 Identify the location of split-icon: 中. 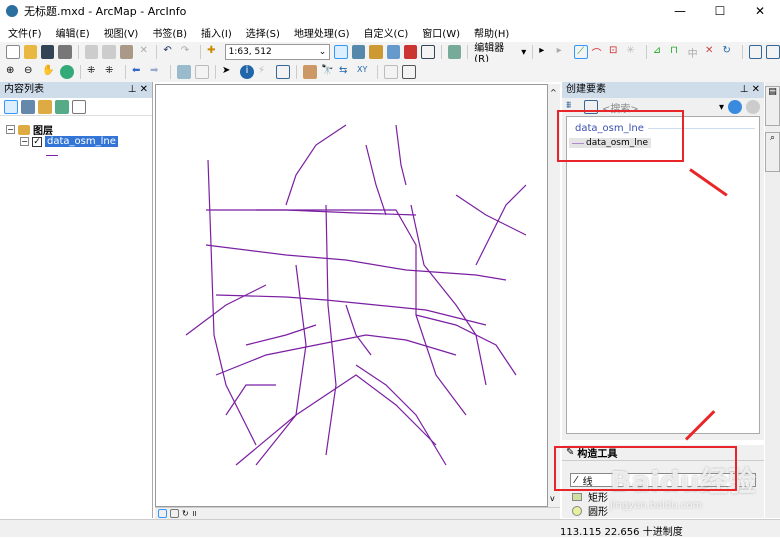
(694, 52).